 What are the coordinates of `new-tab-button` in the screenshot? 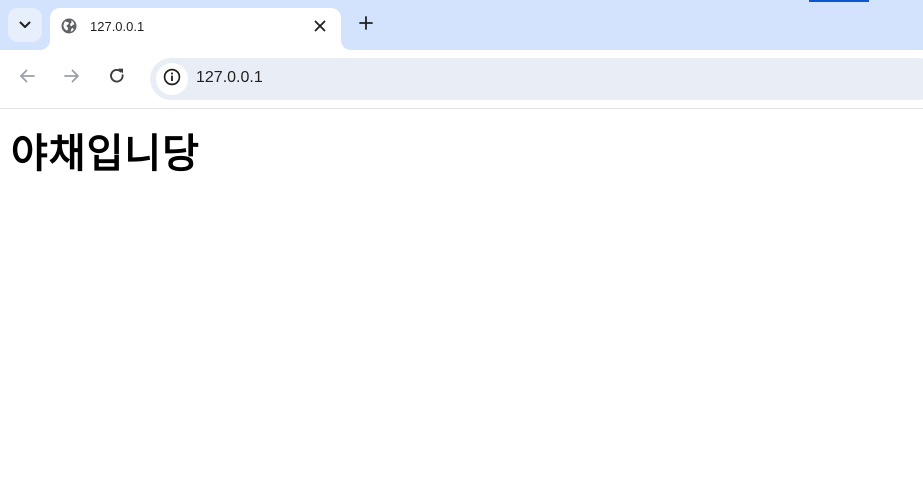 It's located at (366, 25).